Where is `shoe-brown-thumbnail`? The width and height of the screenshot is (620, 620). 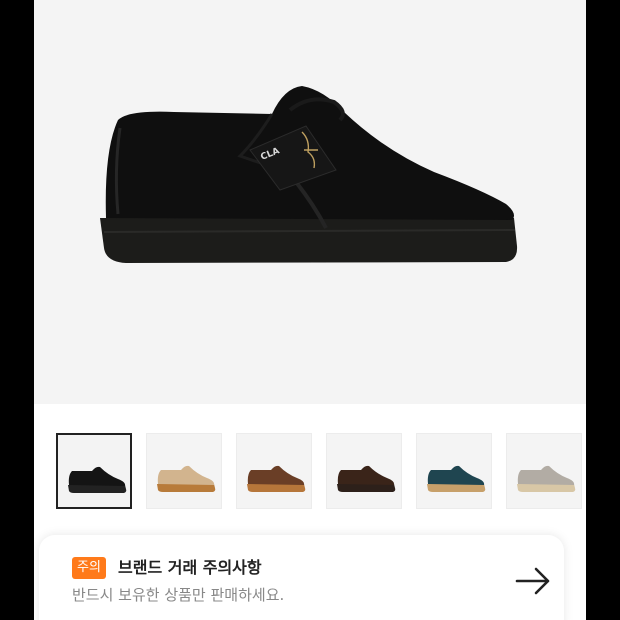
shoe-brown-thumbnail is located at coordinates (276, 478).